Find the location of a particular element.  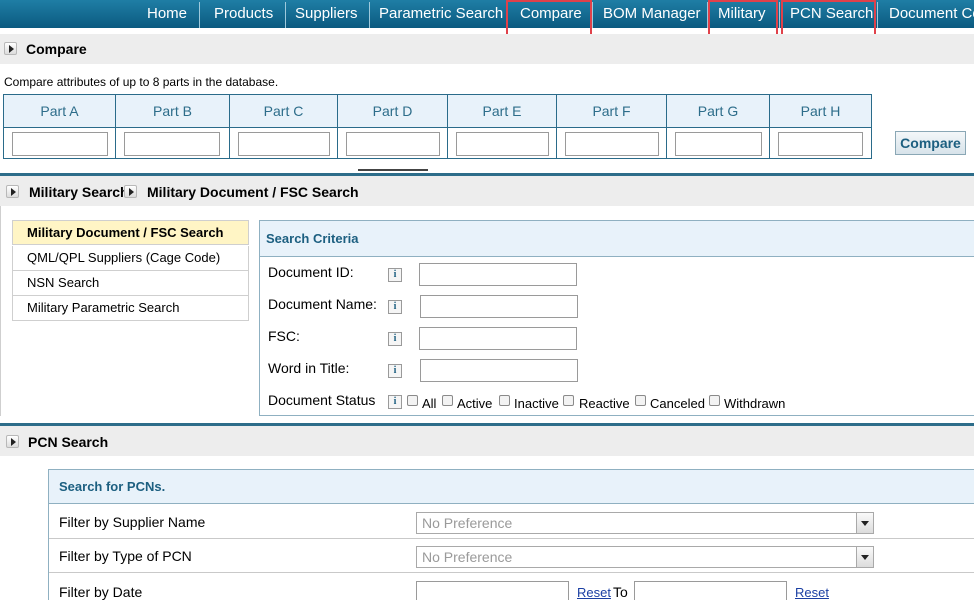

document-name-input is located at coordinates (499, 306).